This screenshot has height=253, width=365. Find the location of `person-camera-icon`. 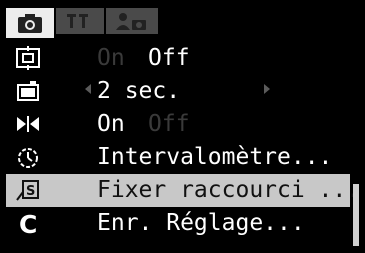

person-camera-icon is located at coordinates (131, 21).